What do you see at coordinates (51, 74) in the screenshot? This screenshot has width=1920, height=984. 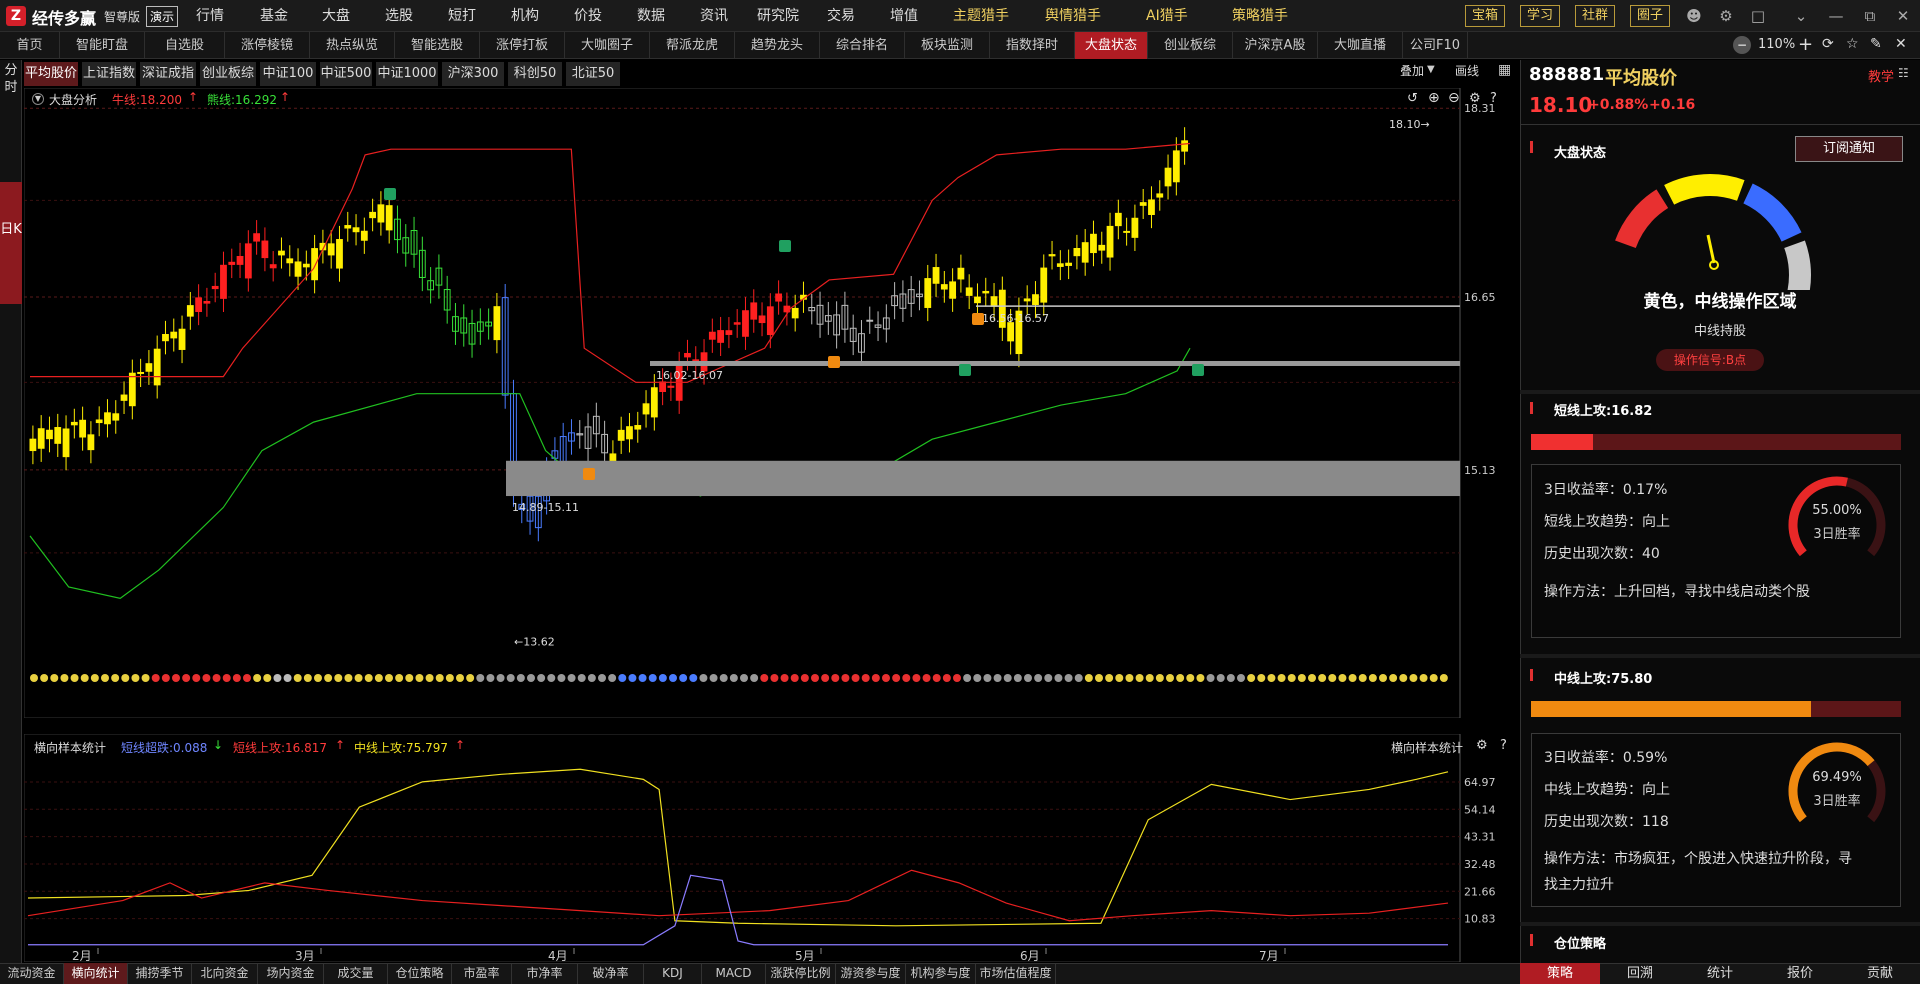 I see `index-tab-avg-price: 平均股价` at bounding box center [51, 74].